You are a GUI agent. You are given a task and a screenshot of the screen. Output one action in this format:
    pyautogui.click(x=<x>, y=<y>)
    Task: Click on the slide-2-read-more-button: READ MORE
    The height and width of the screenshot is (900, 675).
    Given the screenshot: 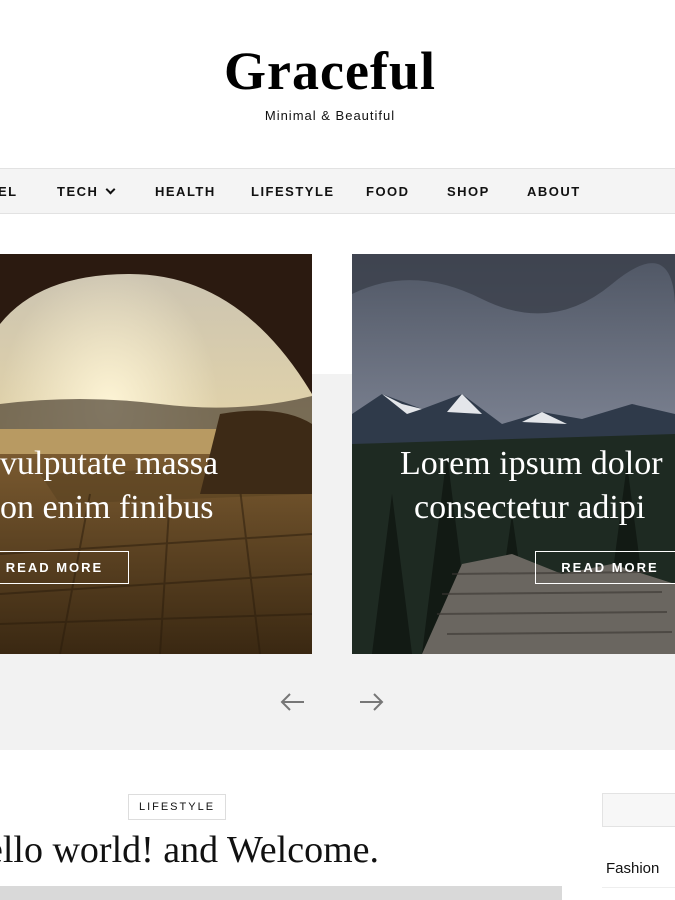 What is the action you would take?
    pyautogui.click(x=605, y=567)
    